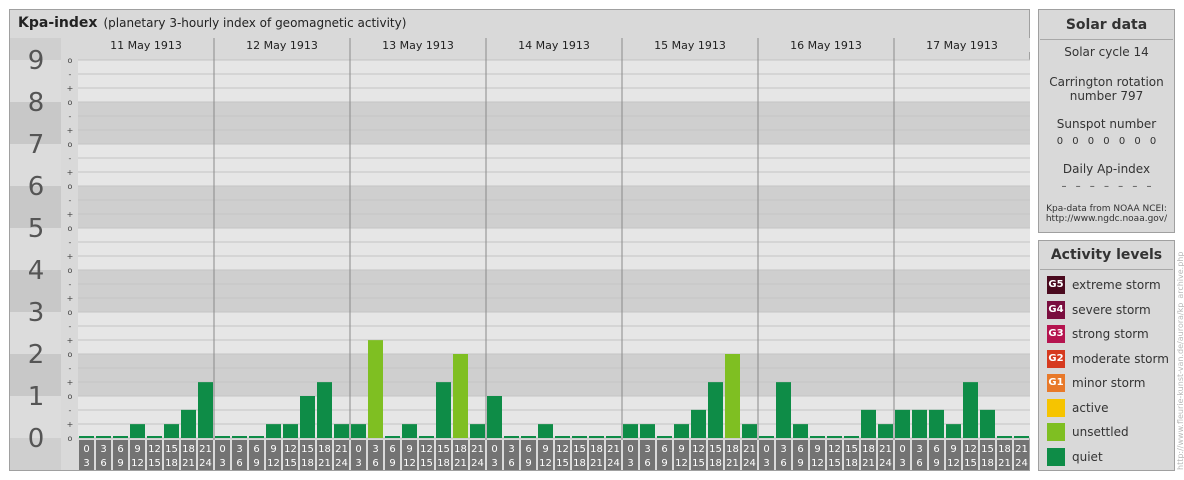 The image size is (1184, 480). Describe the element at coordinates (36, 61) in the screenshot. I see `y-tick-label: 9` at that location.